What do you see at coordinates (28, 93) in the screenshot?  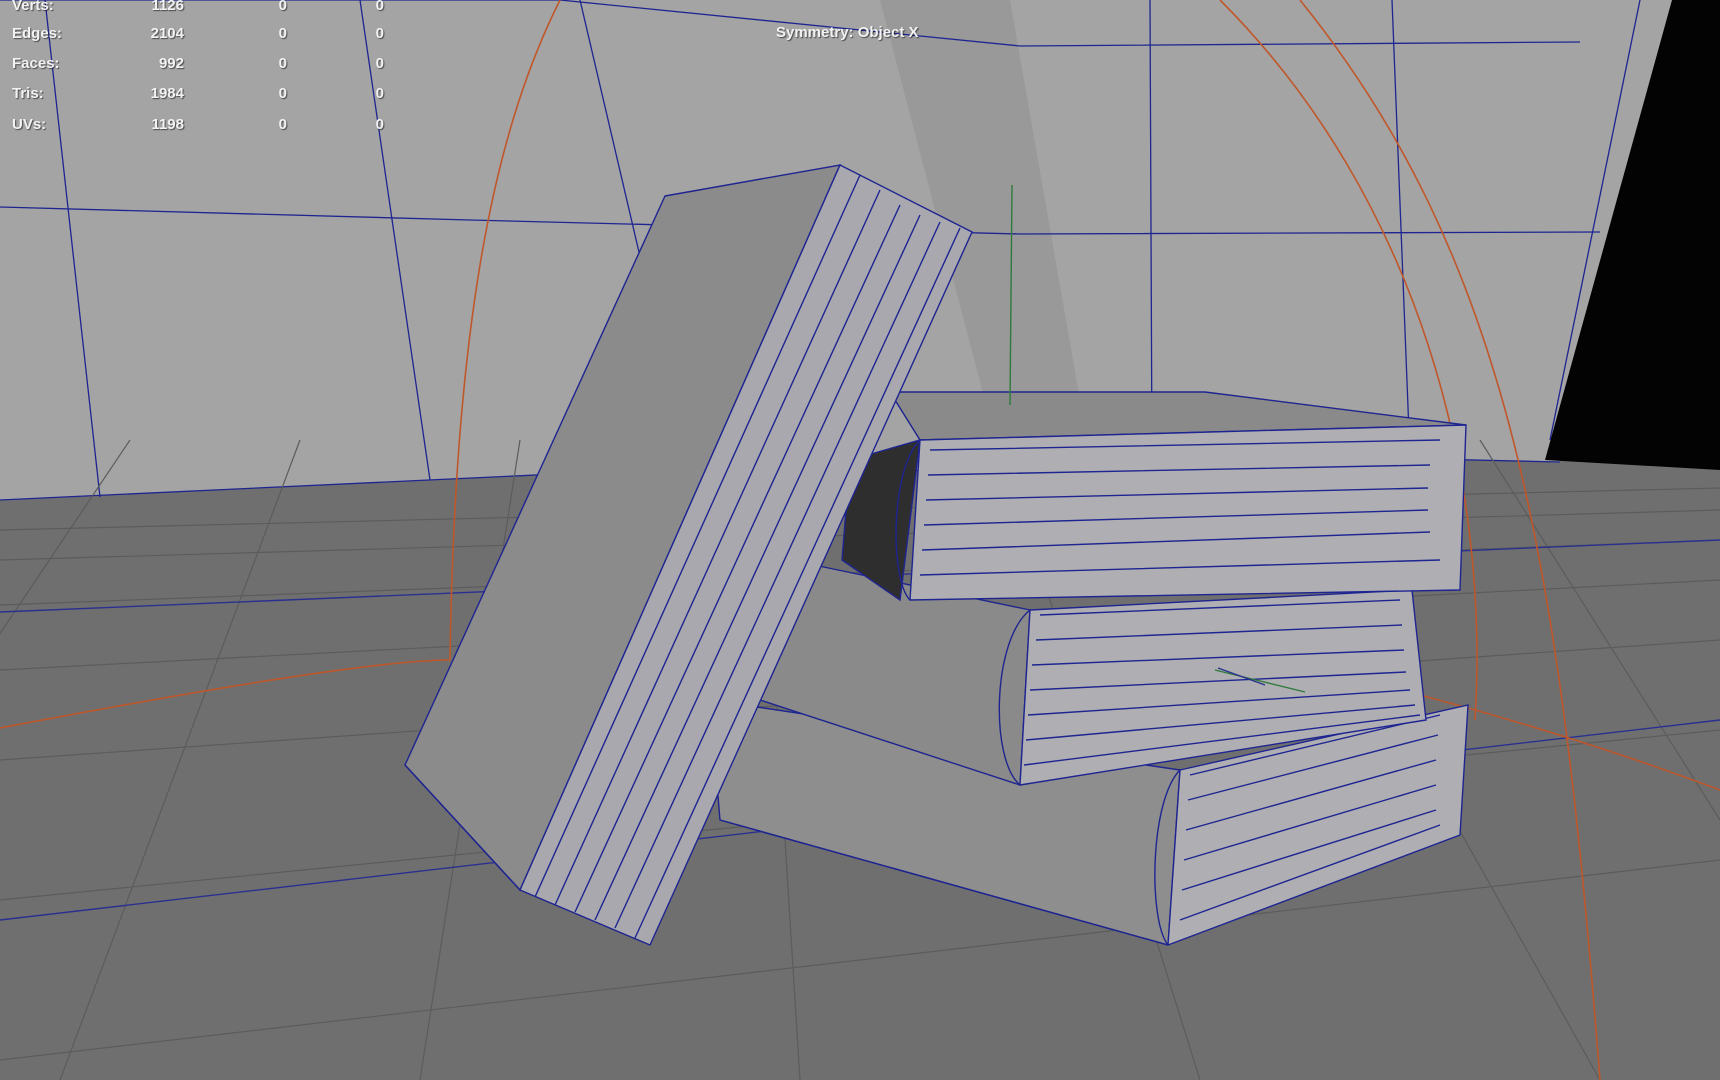 I see `hud-label-tris: Tris:` at bounding box center [28, 93].